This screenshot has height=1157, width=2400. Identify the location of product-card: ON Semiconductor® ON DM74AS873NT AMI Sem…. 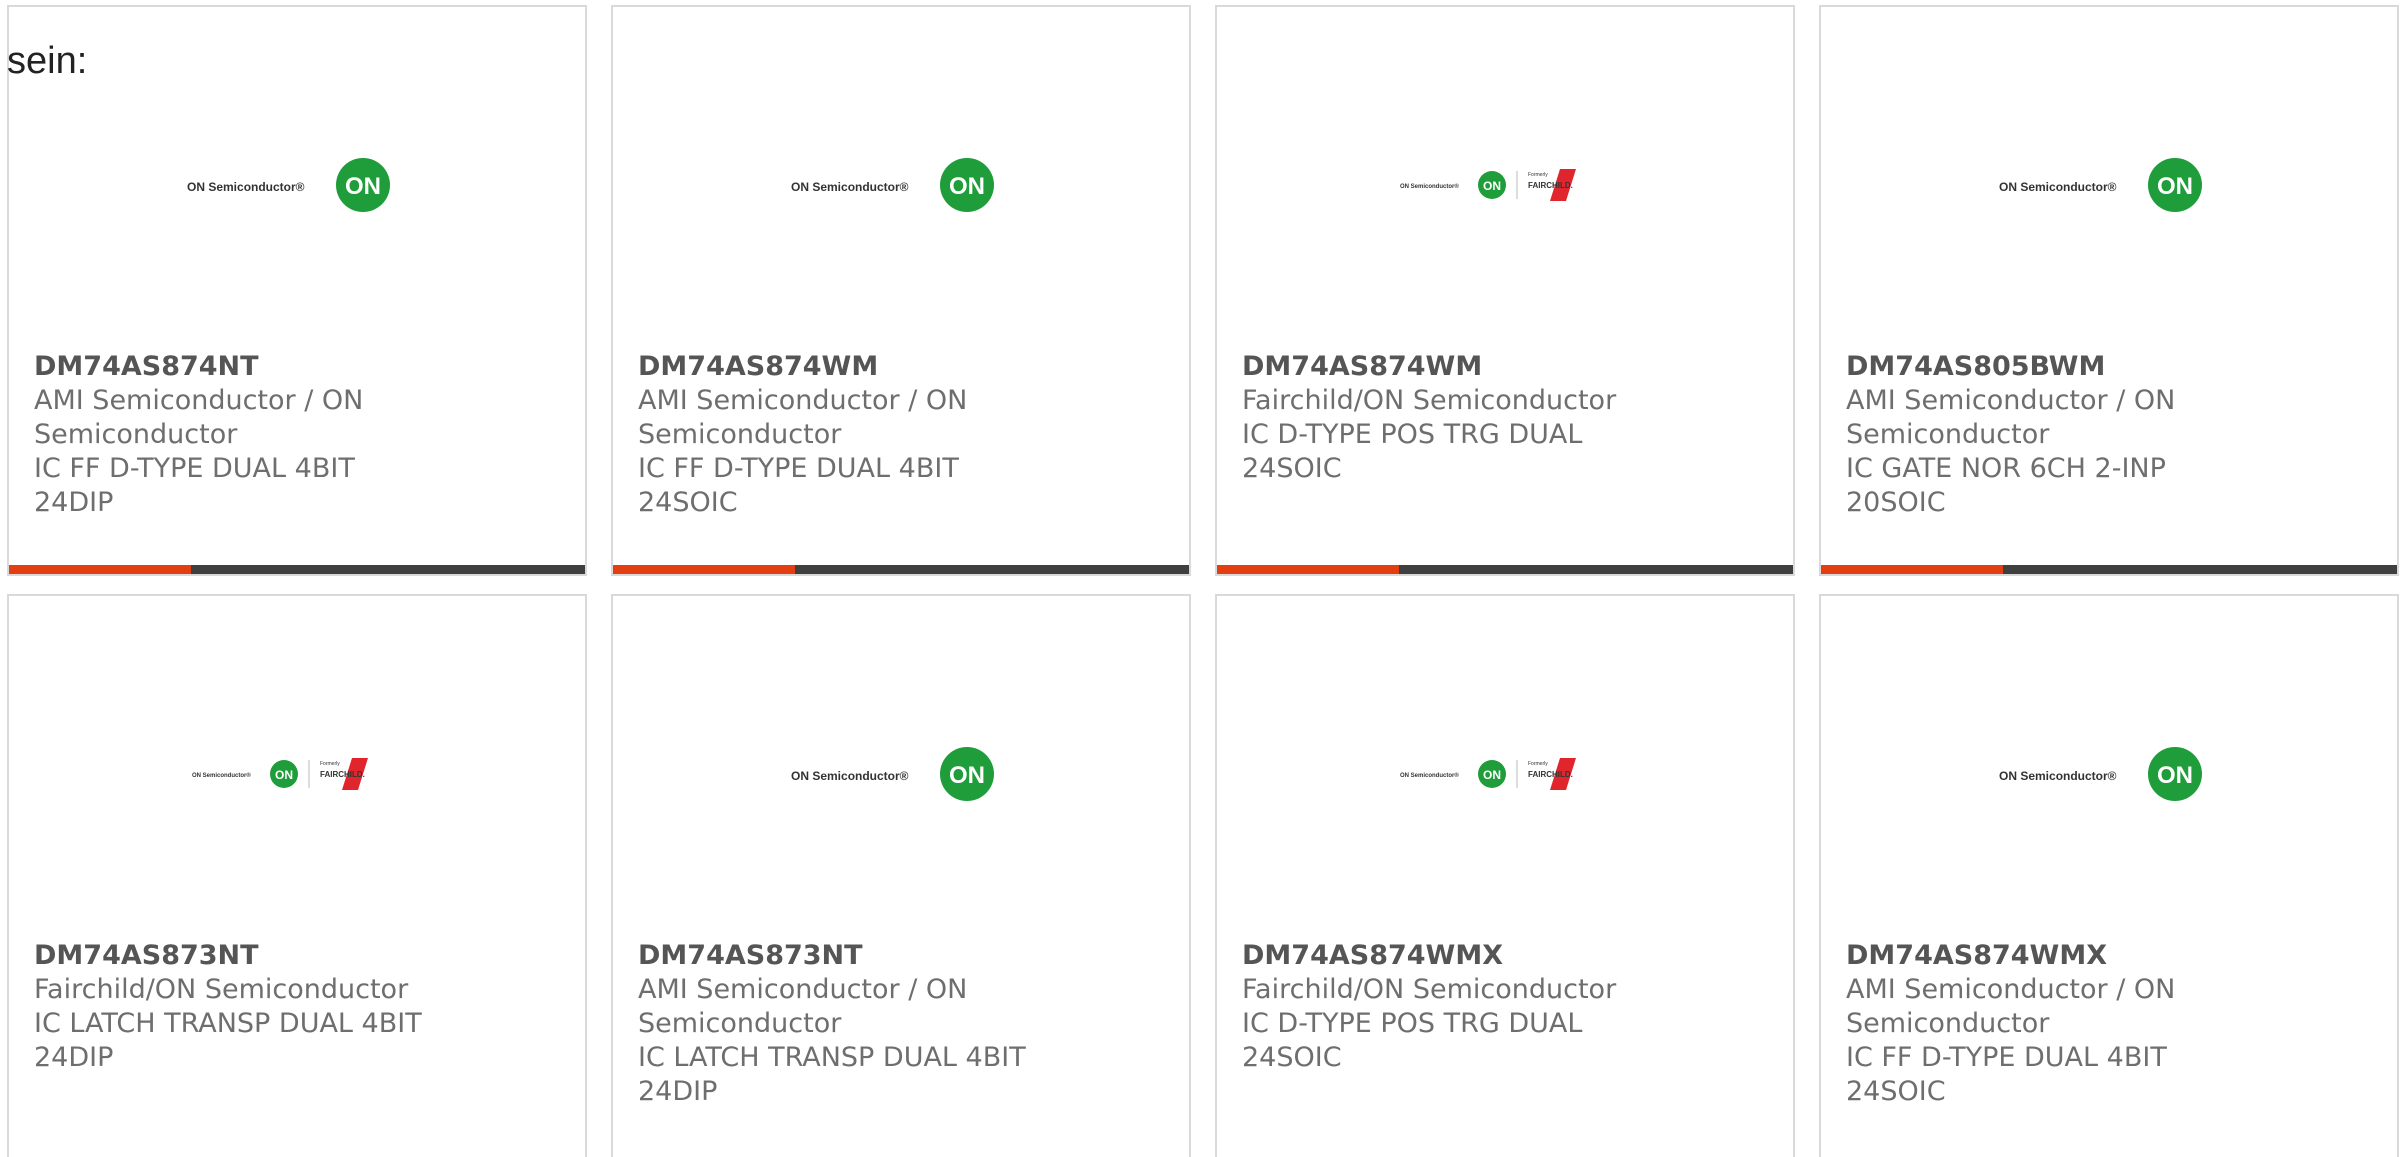
(901, 875).